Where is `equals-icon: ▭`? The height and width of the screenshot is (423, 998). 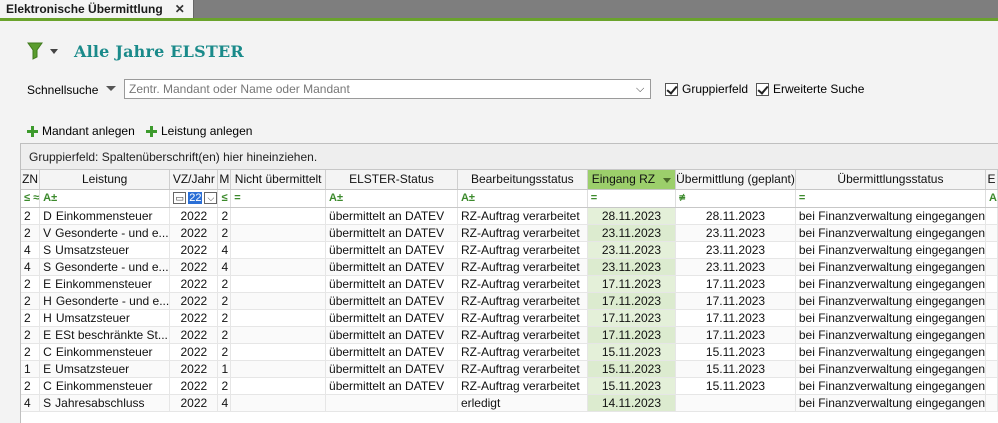
equals-icon: ▭ is located at coordinates (180, 198).